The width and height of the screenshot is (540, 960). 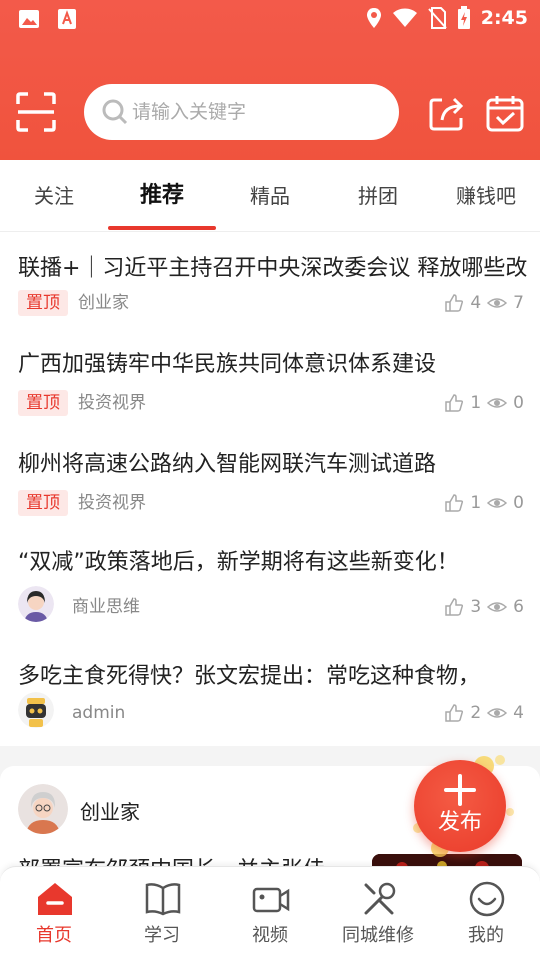 What do you see at coordinates (463, 17) in the screenshot?
I see `battery-icon` at bounding box center [463, 17].